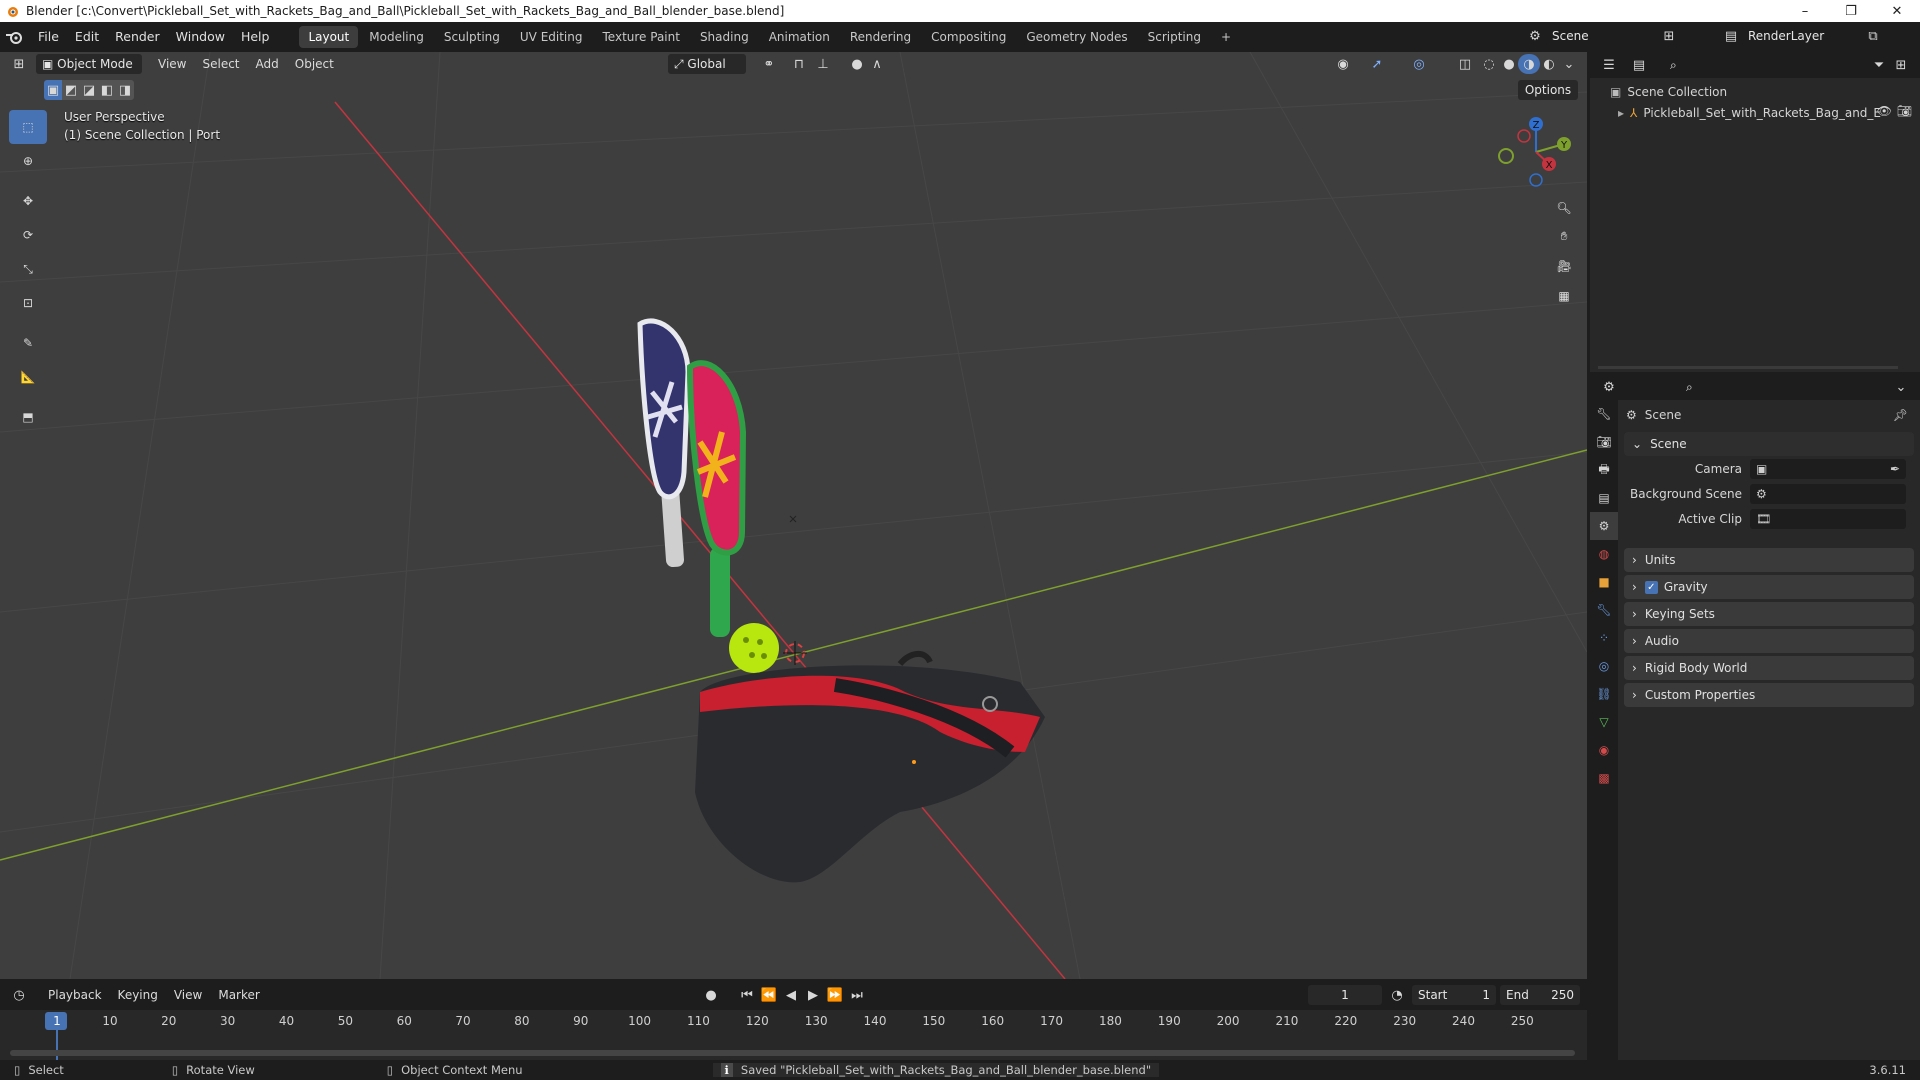 Image resolution: width=1920 pixels, height=1080 pixels. I want to click on close-button: ✕, so click(1897, 11).